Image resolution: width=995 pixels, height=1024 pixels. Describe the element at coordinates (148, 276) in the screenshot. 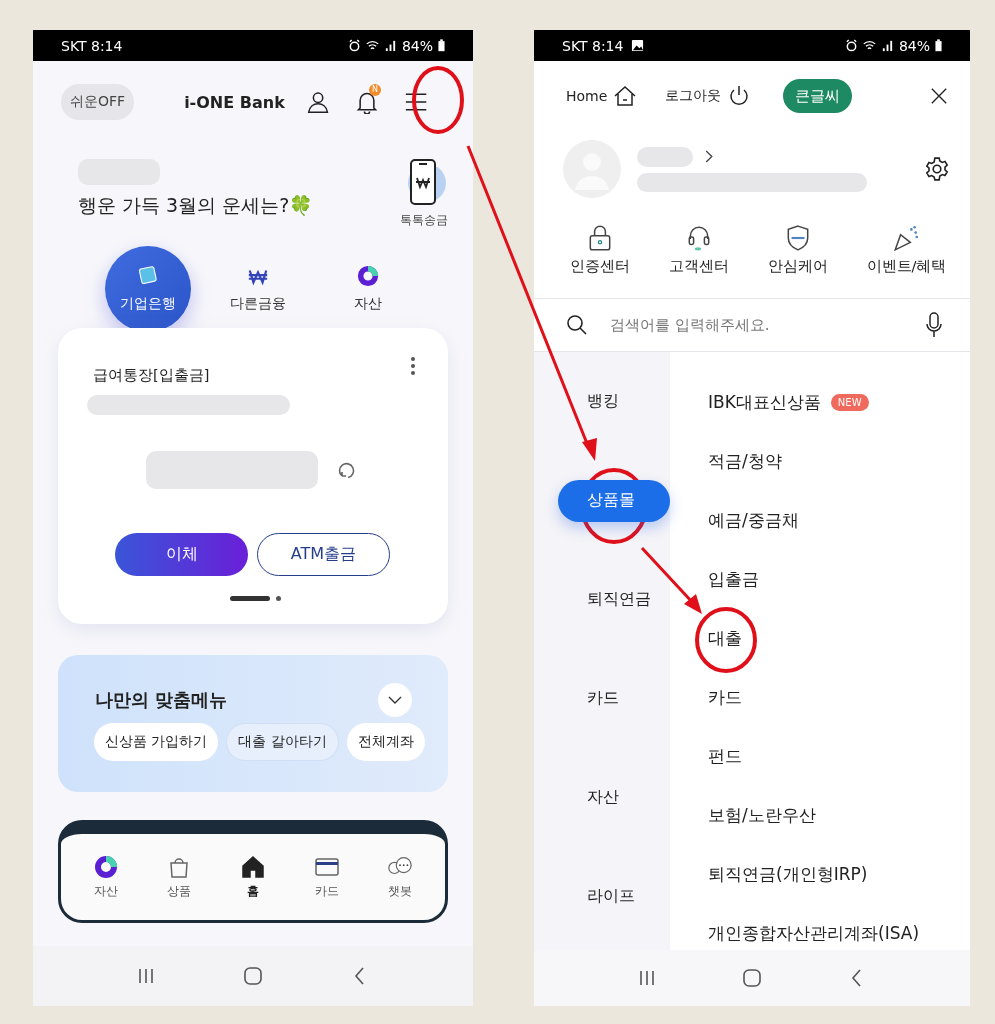

I see `bank-card-icon` at that location.